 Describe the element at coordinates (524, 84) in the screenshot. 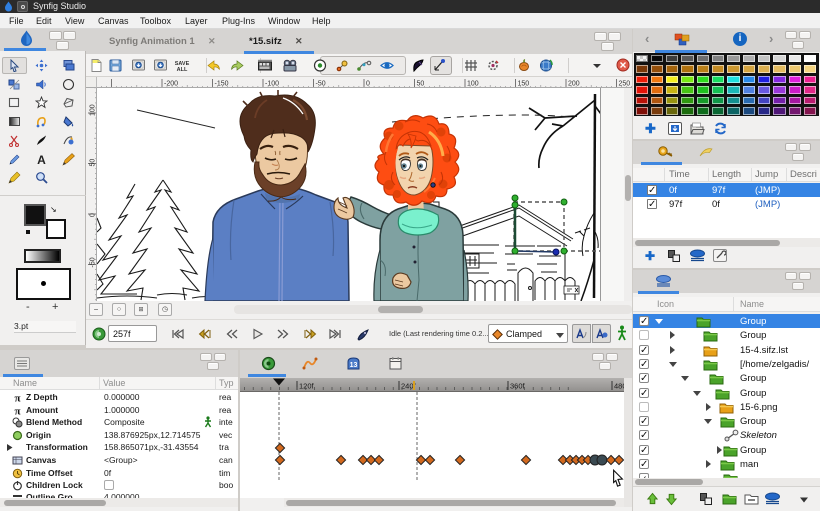

I see `svg-text: 150` at that location.